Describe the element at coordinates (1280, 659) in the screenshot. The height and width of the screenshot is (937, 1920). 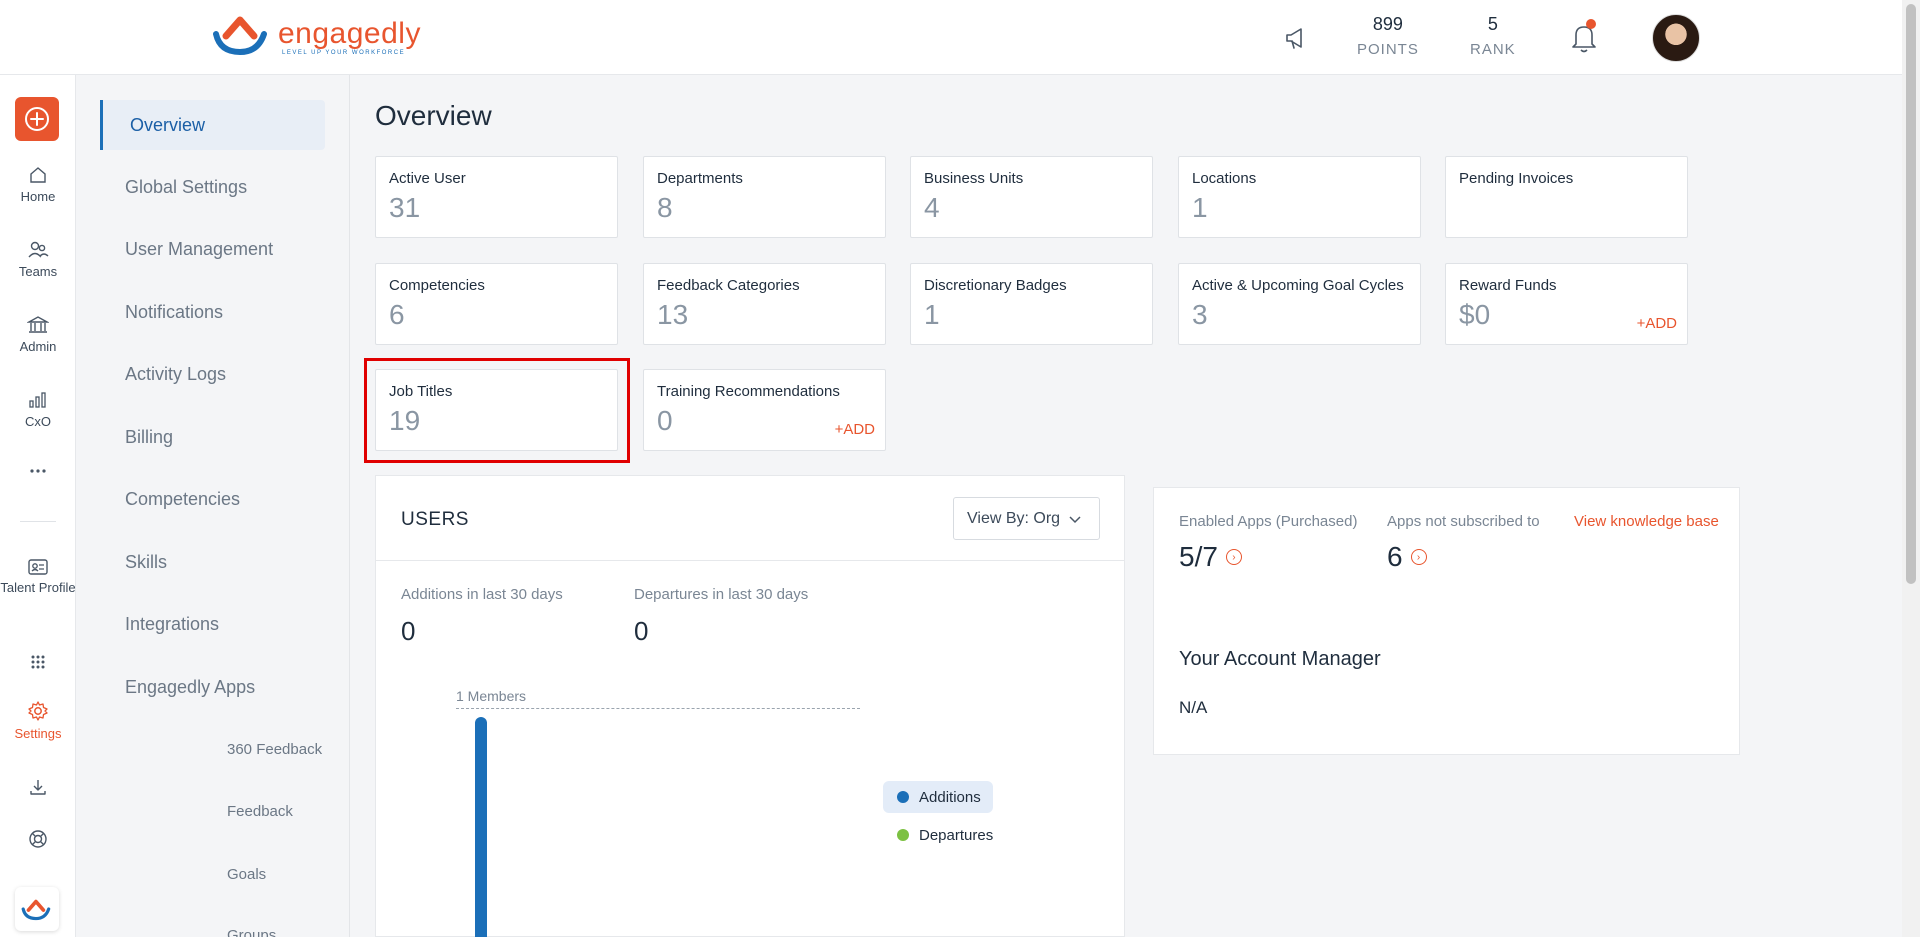
I see `account-manager-title: Your Account Manager` at that location.